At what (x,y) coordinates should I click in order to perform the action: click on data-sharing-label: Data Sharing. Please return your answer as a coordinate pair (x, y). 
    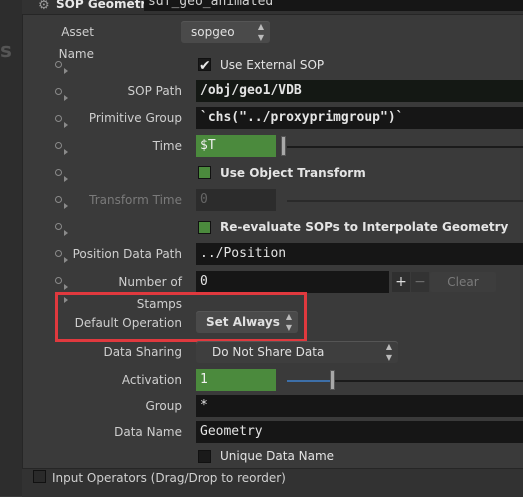
    Looking at the image, I should click on (142, 352).